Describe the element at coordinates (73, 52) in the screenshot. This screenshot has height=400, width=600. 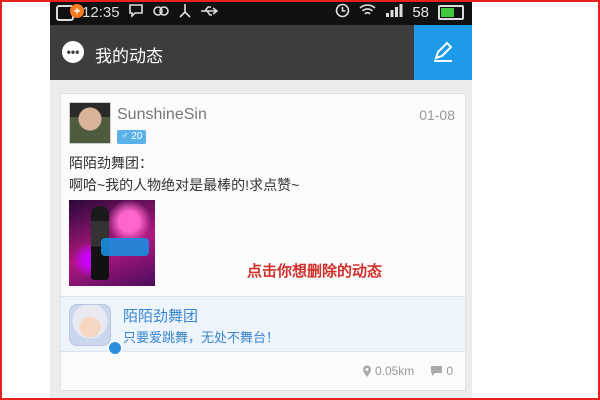
I see `chat-bubble-icon: •••` at that location.